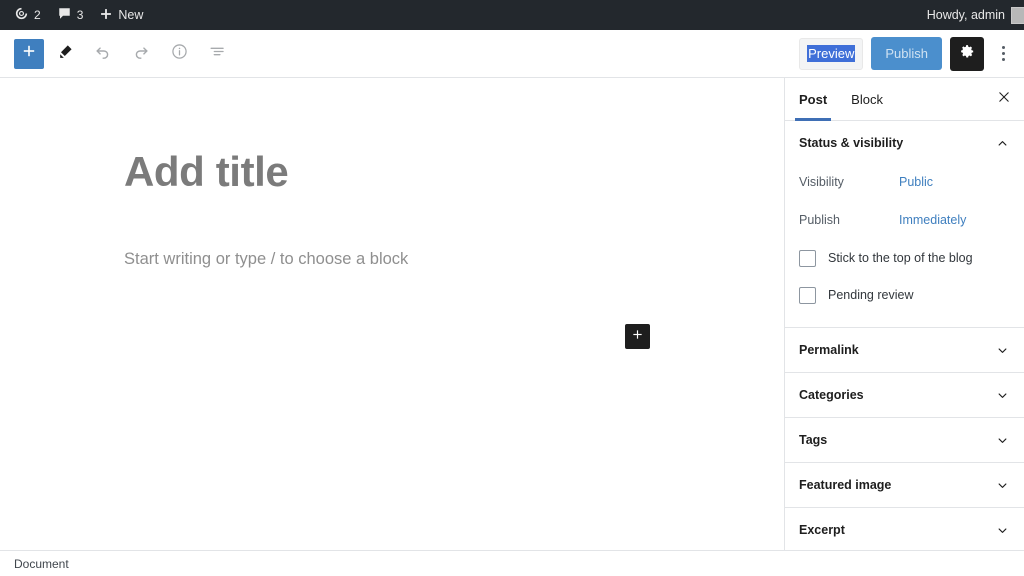  I want to click on sticky-checkbox-row: Stick to the top of the blog, so click(904, 258).